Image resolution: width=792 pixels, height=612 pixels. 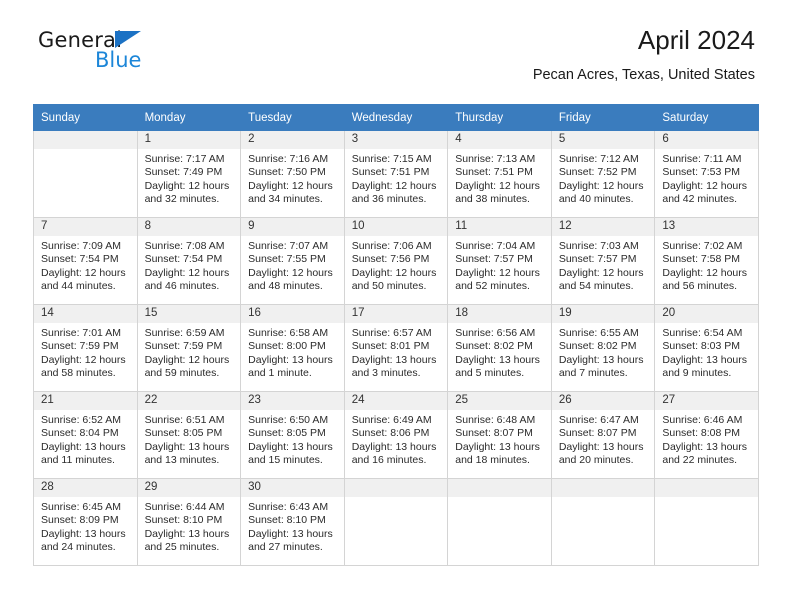 What do you see at coordinates (182, 460) in the screenshot?
I see `daylight-text: and 13 minutes.` at bounding box center [182, 460].